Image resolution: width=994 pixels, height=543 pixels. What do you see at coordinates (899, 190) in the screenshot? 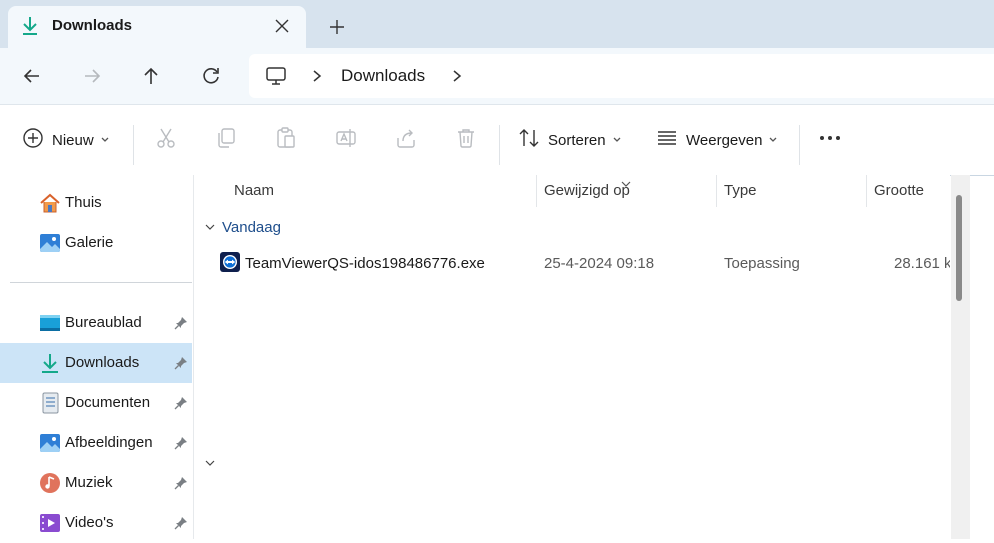
I see `column-header-size: Grootte` at bounding box center [899, 190].